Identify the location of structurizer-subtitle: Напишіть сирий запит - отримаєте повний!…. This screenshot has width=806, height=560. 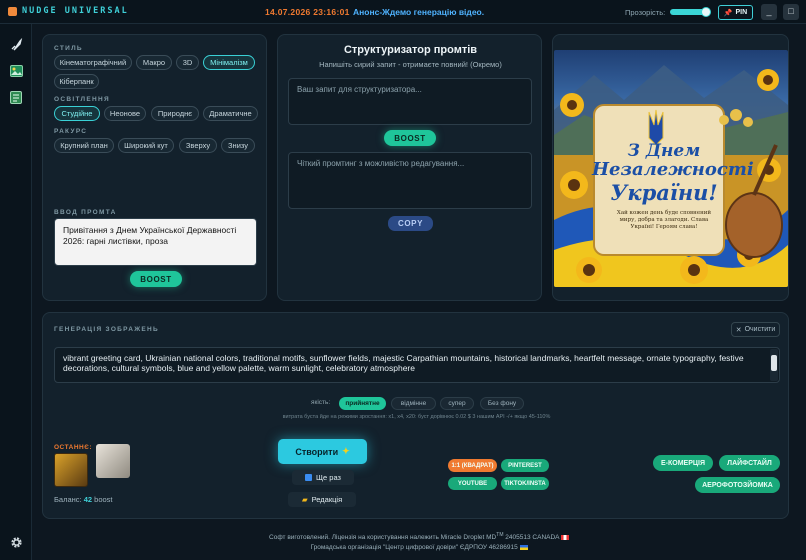
(410, 64).